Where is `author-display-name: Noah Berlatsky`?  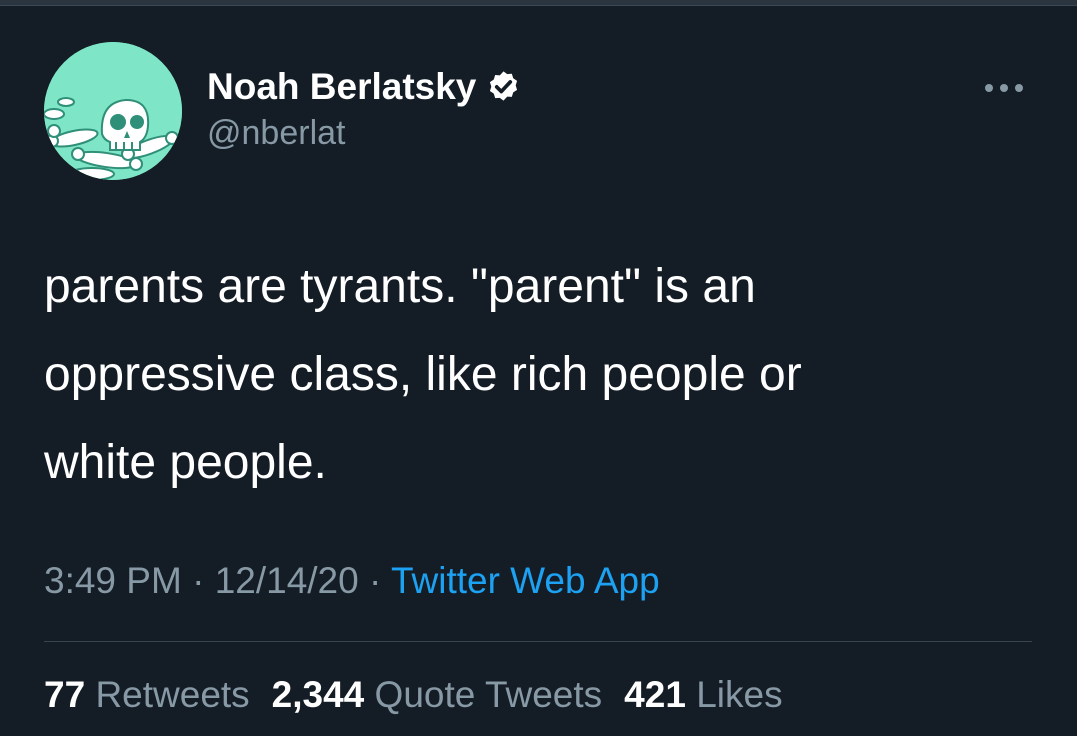
author-display-name: Noah Berlatsky is located at coordinates (364, 87).